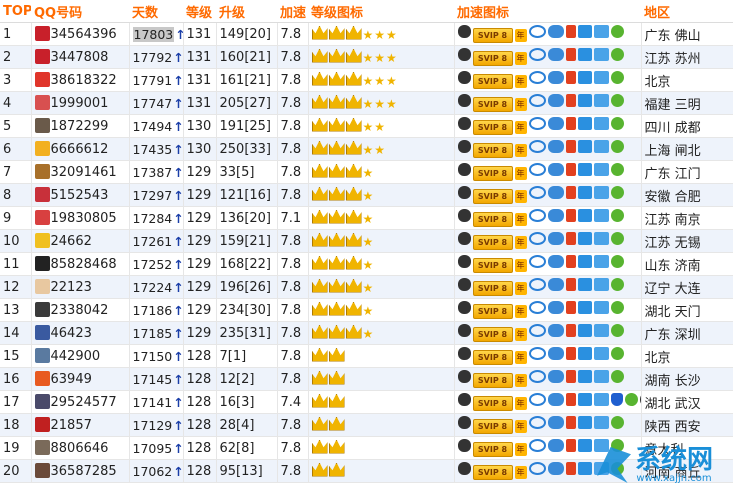 The image size is (733, 489). I want to click on shield-icon, so click(616, 399).